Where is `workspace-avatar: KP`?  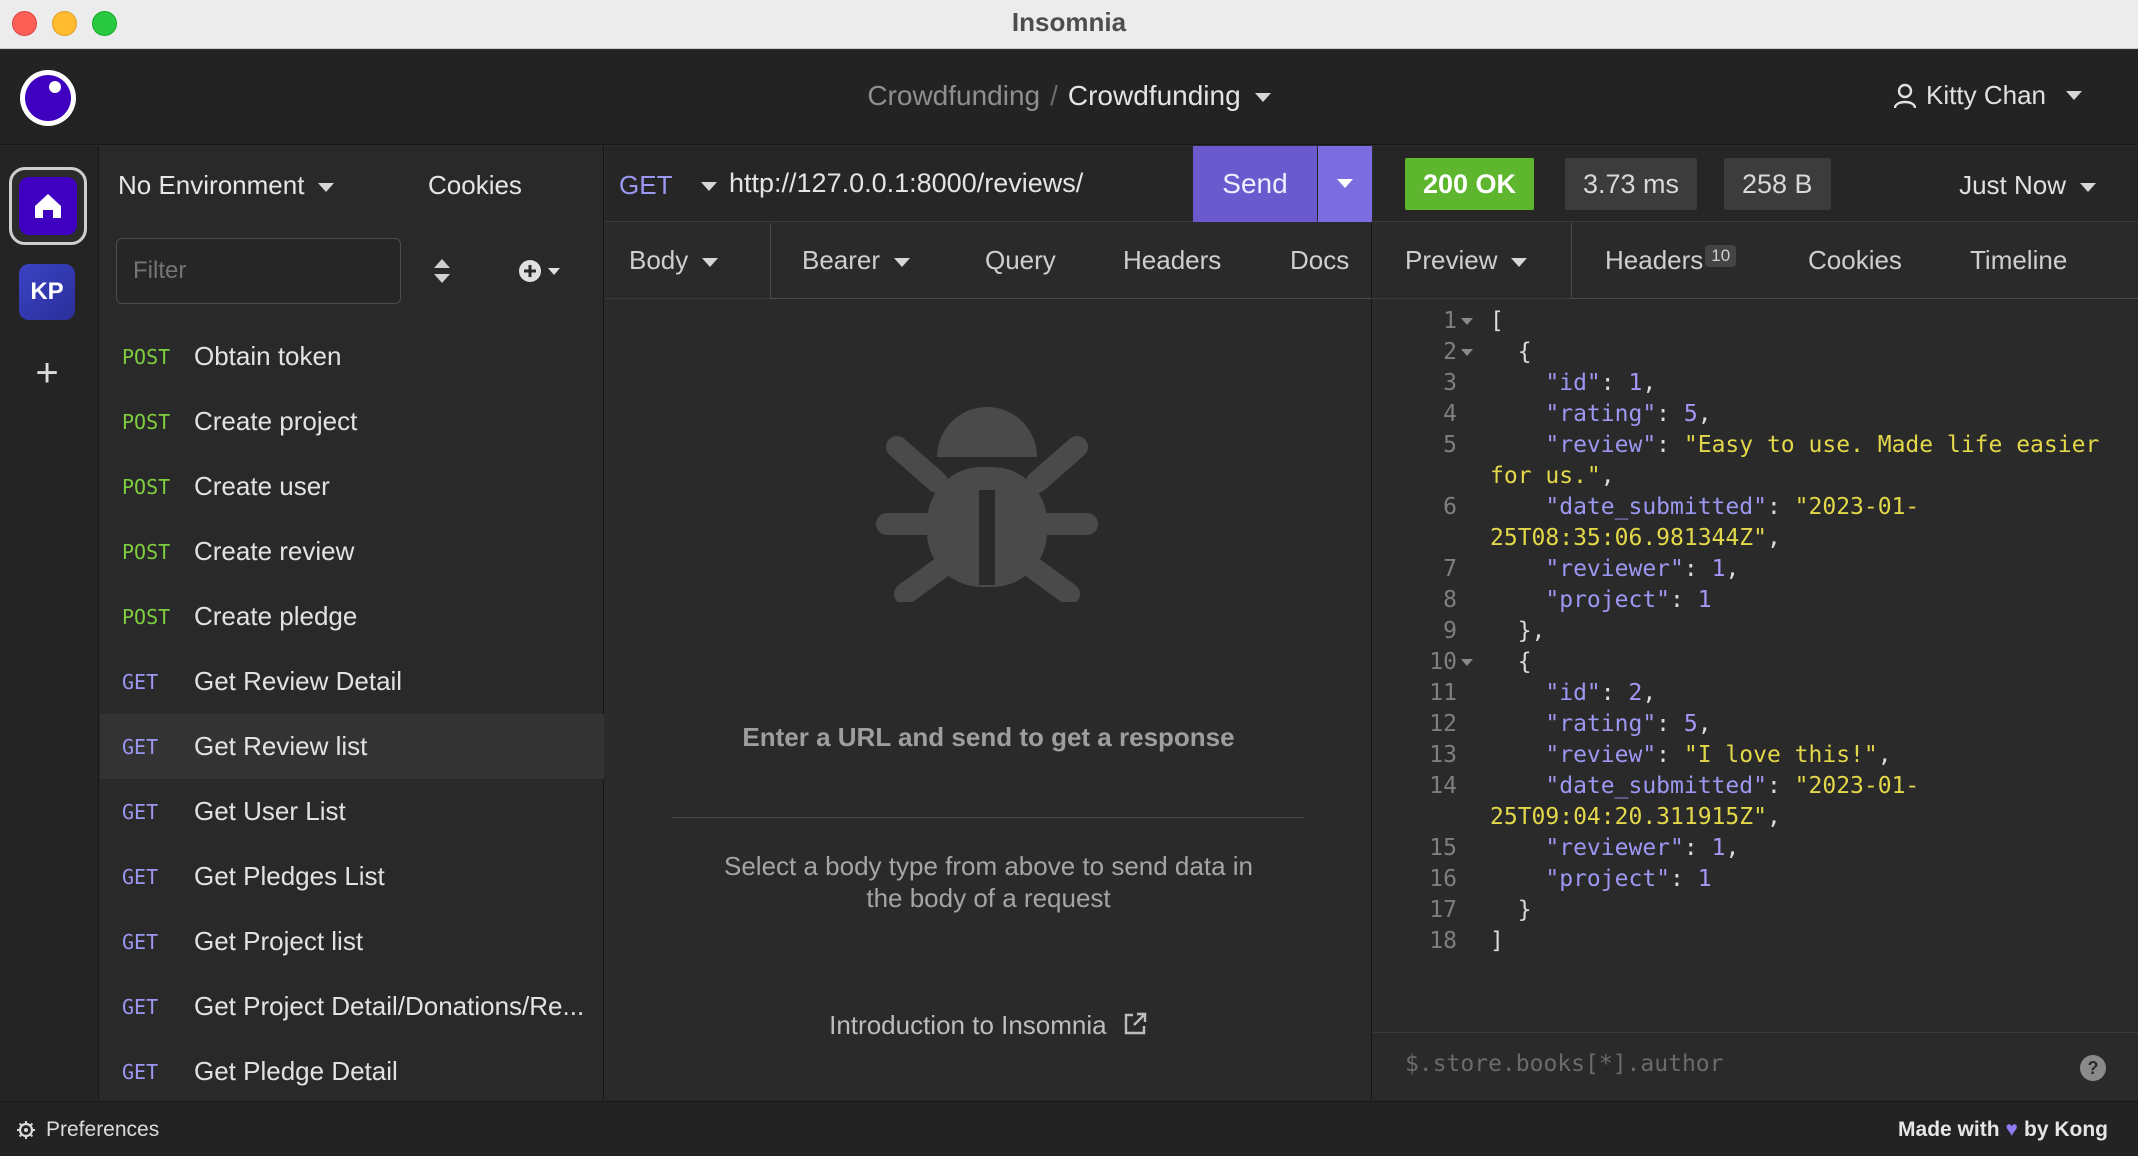
workspace-avatar: KP is located at coordinates (47, 292).